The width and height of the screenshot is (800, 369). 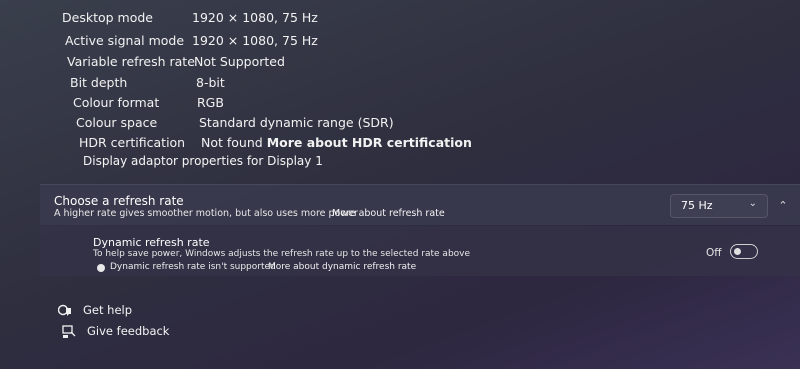 What do you see at coordinates (714, 253) in the screenshot?
I see `toggle-state-label: Off` at bounding box center [714, 253].